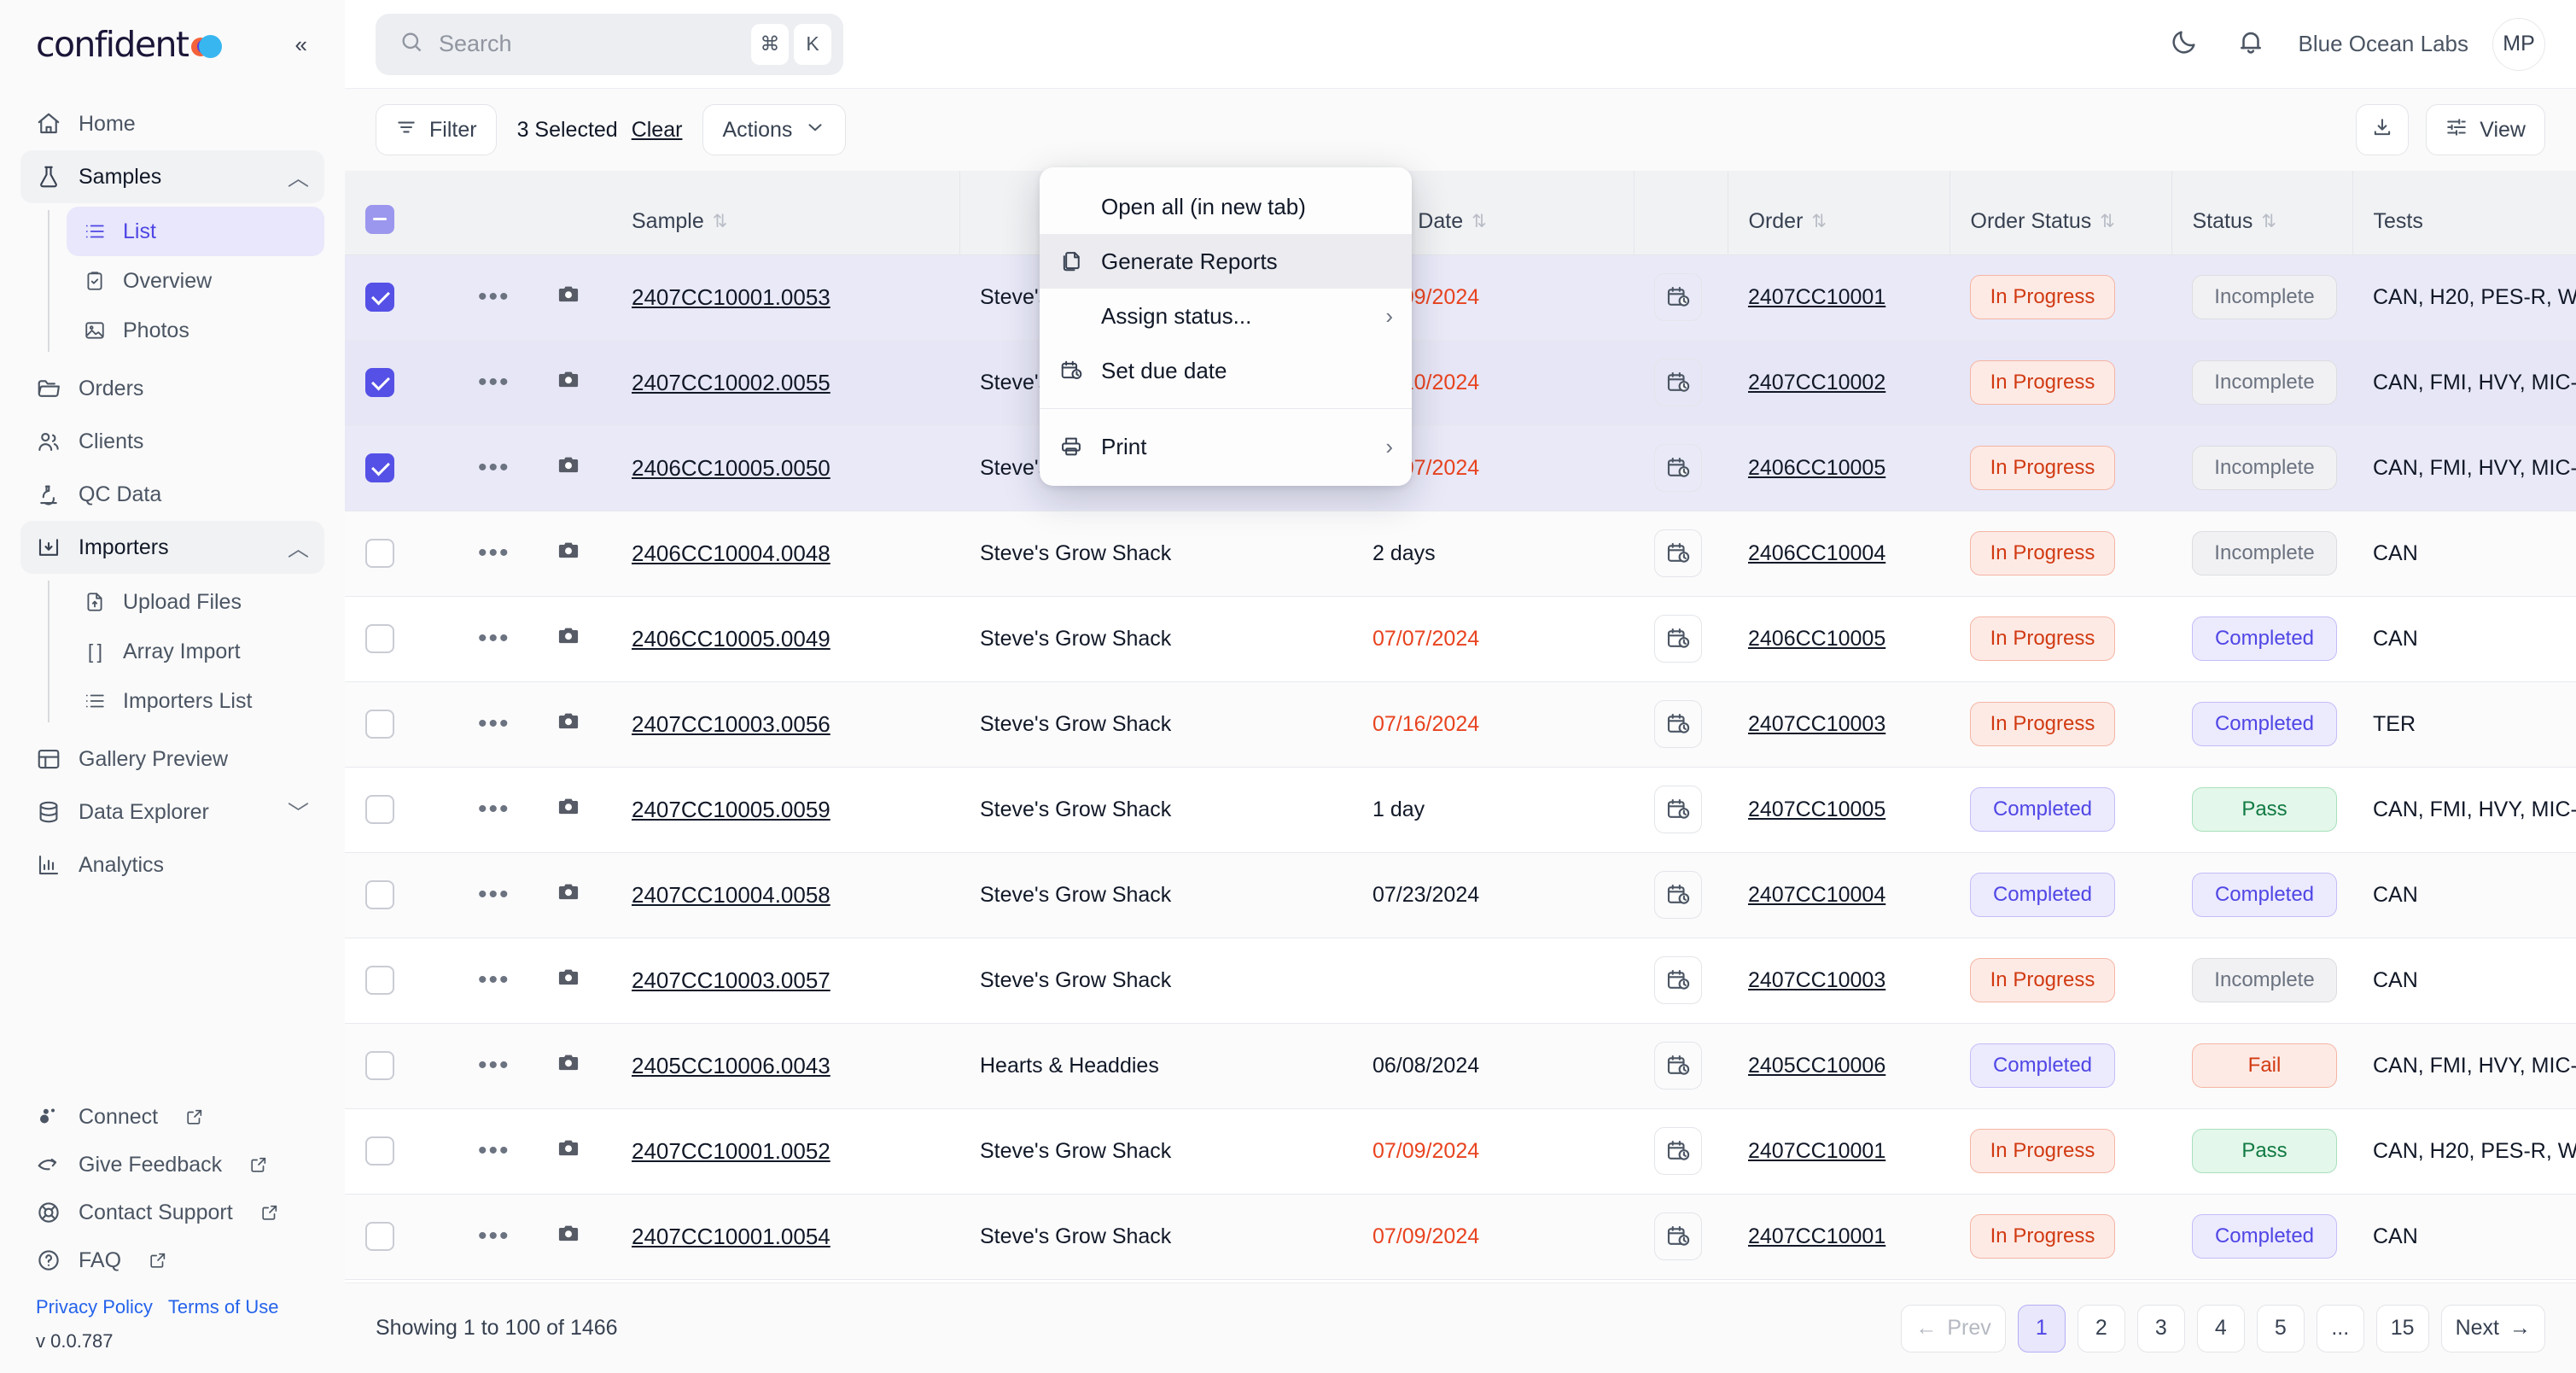  I want to click on order-link: 2407CC10005, so click(1816, 809).